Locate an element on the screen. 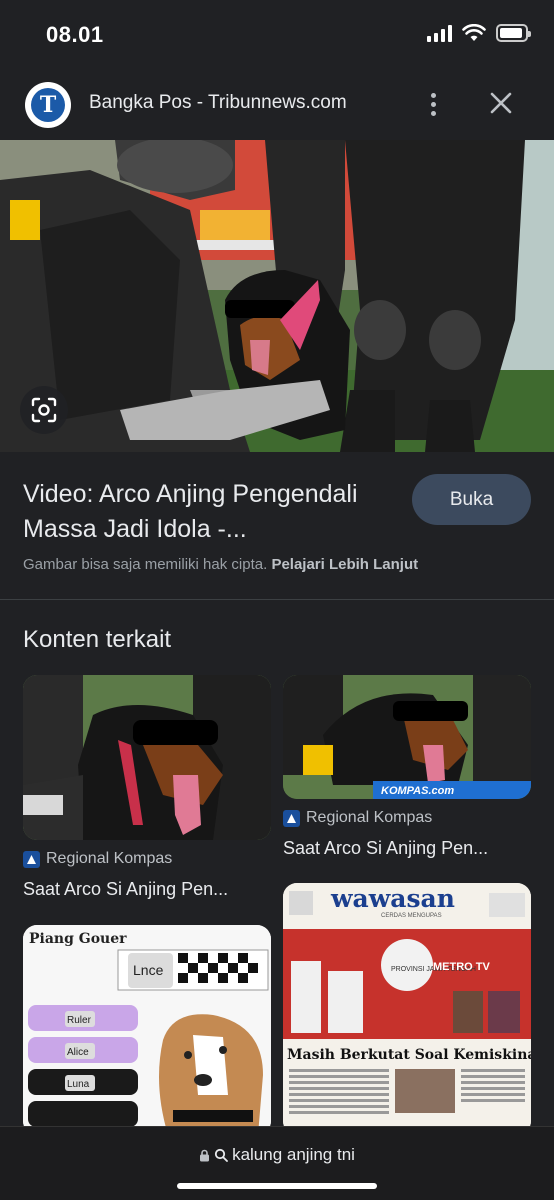  related-card-image: Piang Gouer Lnce Ruler Alice Luna is located at coordinates (147, 1030).